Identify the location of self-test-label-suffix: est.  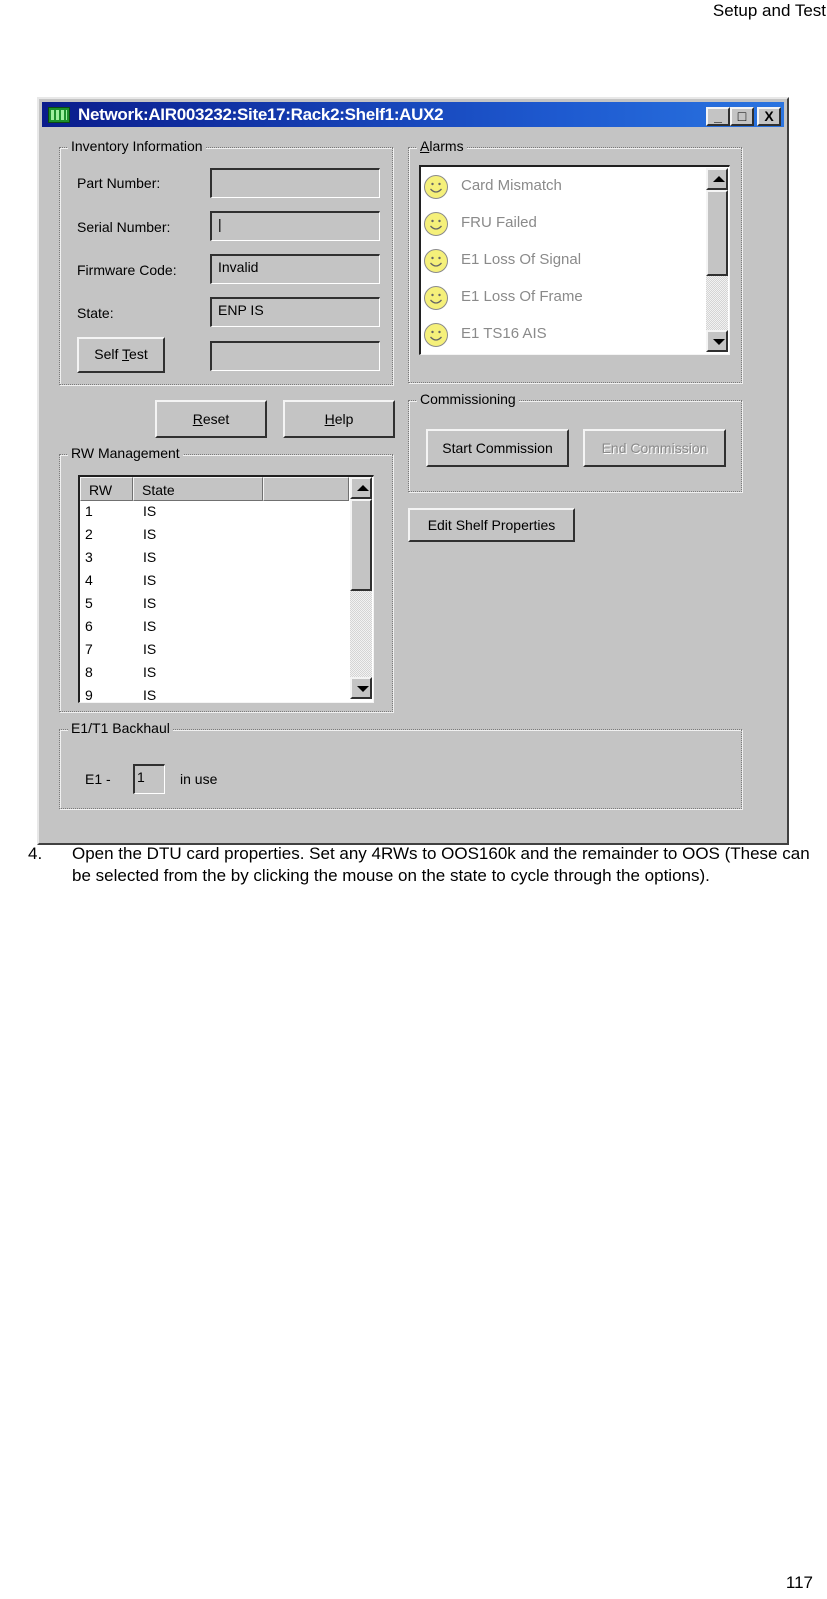
(138, 354).